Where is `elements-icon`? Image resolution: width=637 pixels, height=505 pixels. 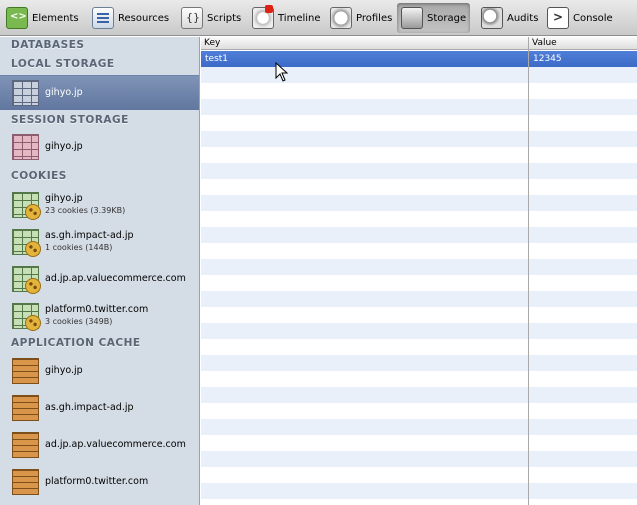
elements-icon is located at coordinates (17, 18).